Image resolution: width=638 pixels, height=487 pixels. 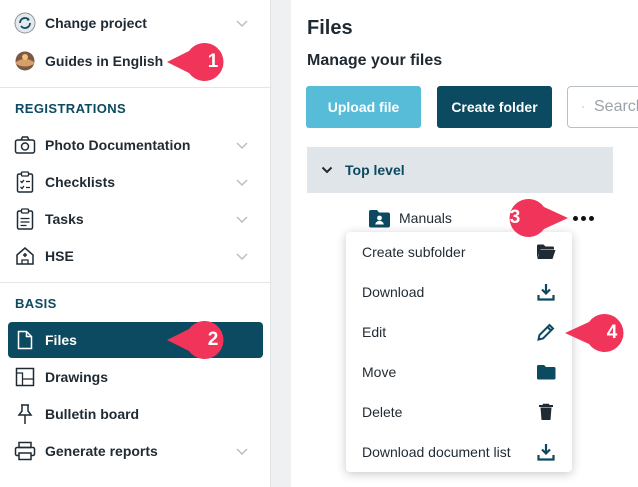 I want to click on sidebar-item-bulletin-board: Bulletin board, so click(x=135, y=414).